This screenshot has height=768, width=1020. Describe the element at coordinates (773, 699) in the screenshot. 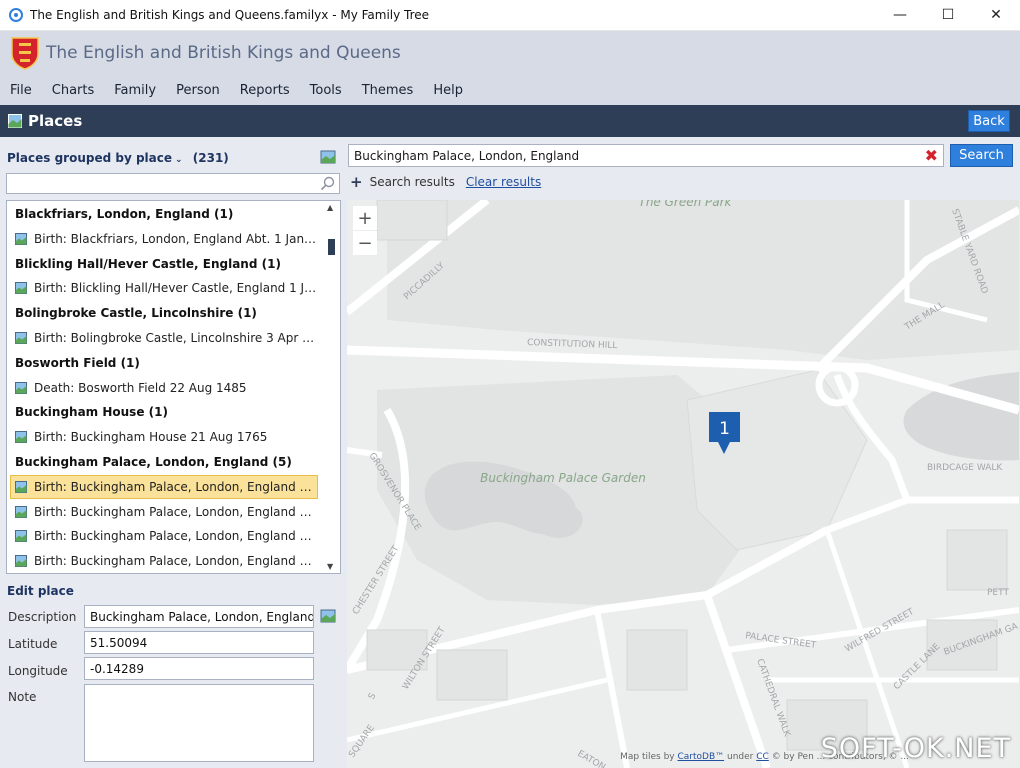

I see `map-label-cathedral-walk: CATHEDRAL WALK` at that location.